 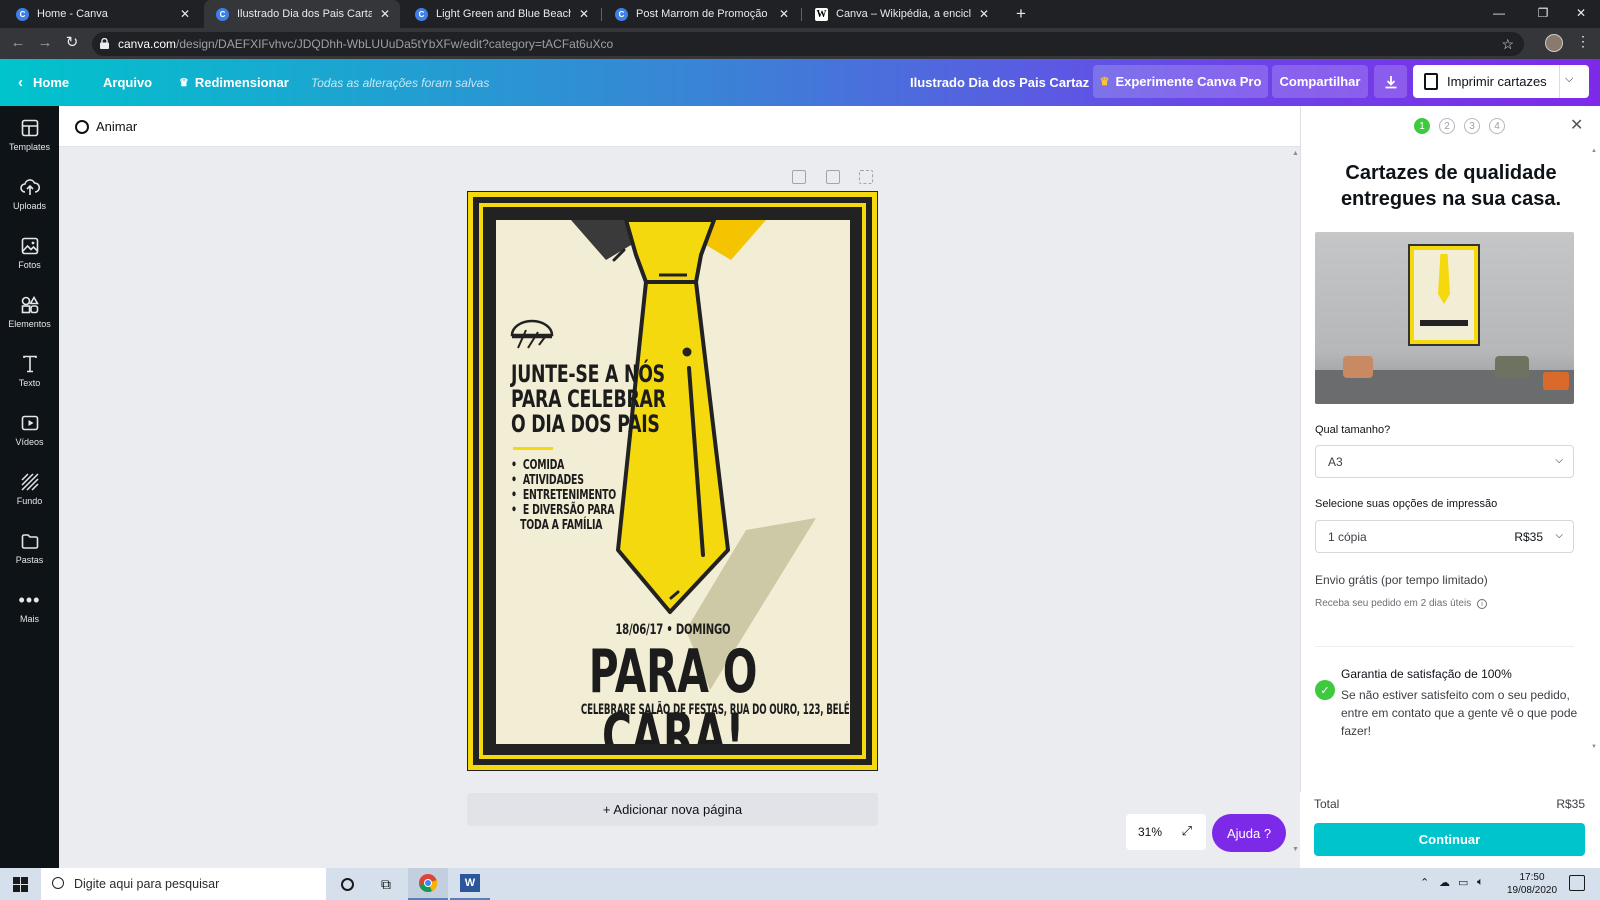 What do you see at coordinates (673, 630) in the screenshot?
I see `poster-date: 18/06/17 • DOMINGO` at bounding box center [673, 630].